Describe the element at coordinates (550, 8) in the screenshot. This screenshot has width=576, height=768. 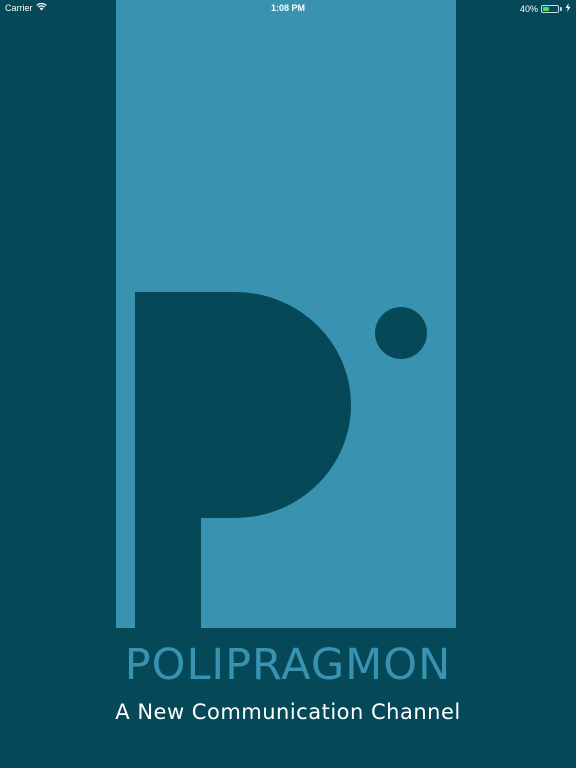
I see `battery-icon` at that location.